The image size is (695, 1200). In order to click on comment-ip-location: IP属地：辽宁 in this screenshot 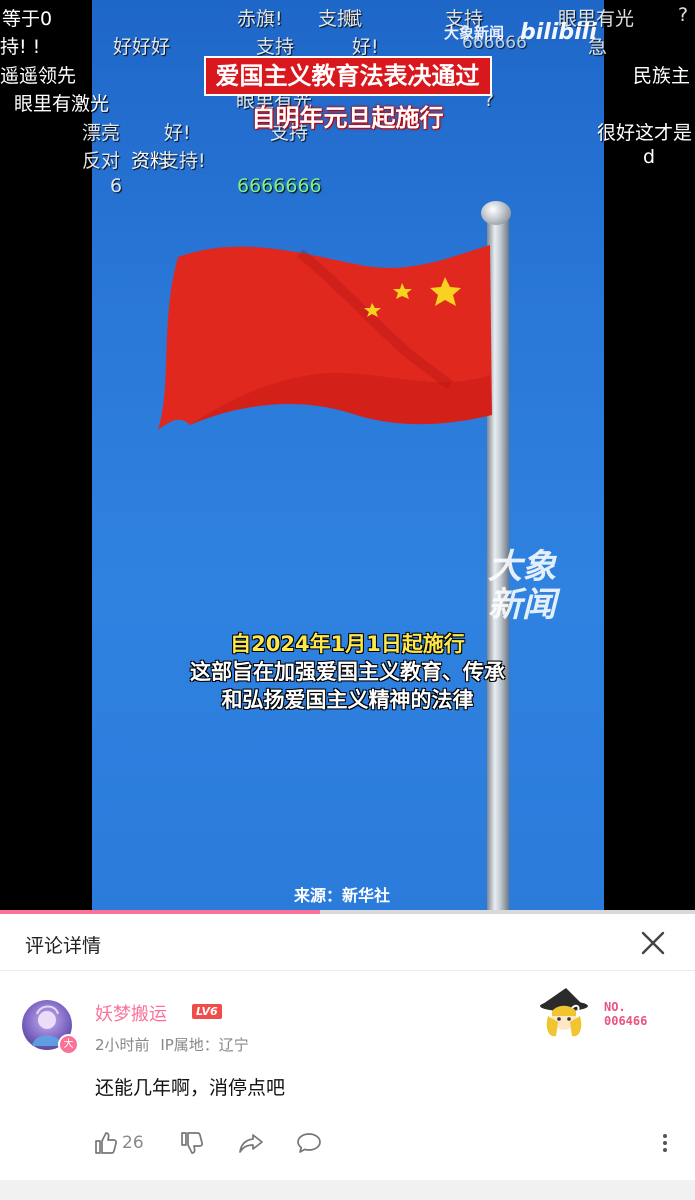, I will do `click(204, 1045)`.